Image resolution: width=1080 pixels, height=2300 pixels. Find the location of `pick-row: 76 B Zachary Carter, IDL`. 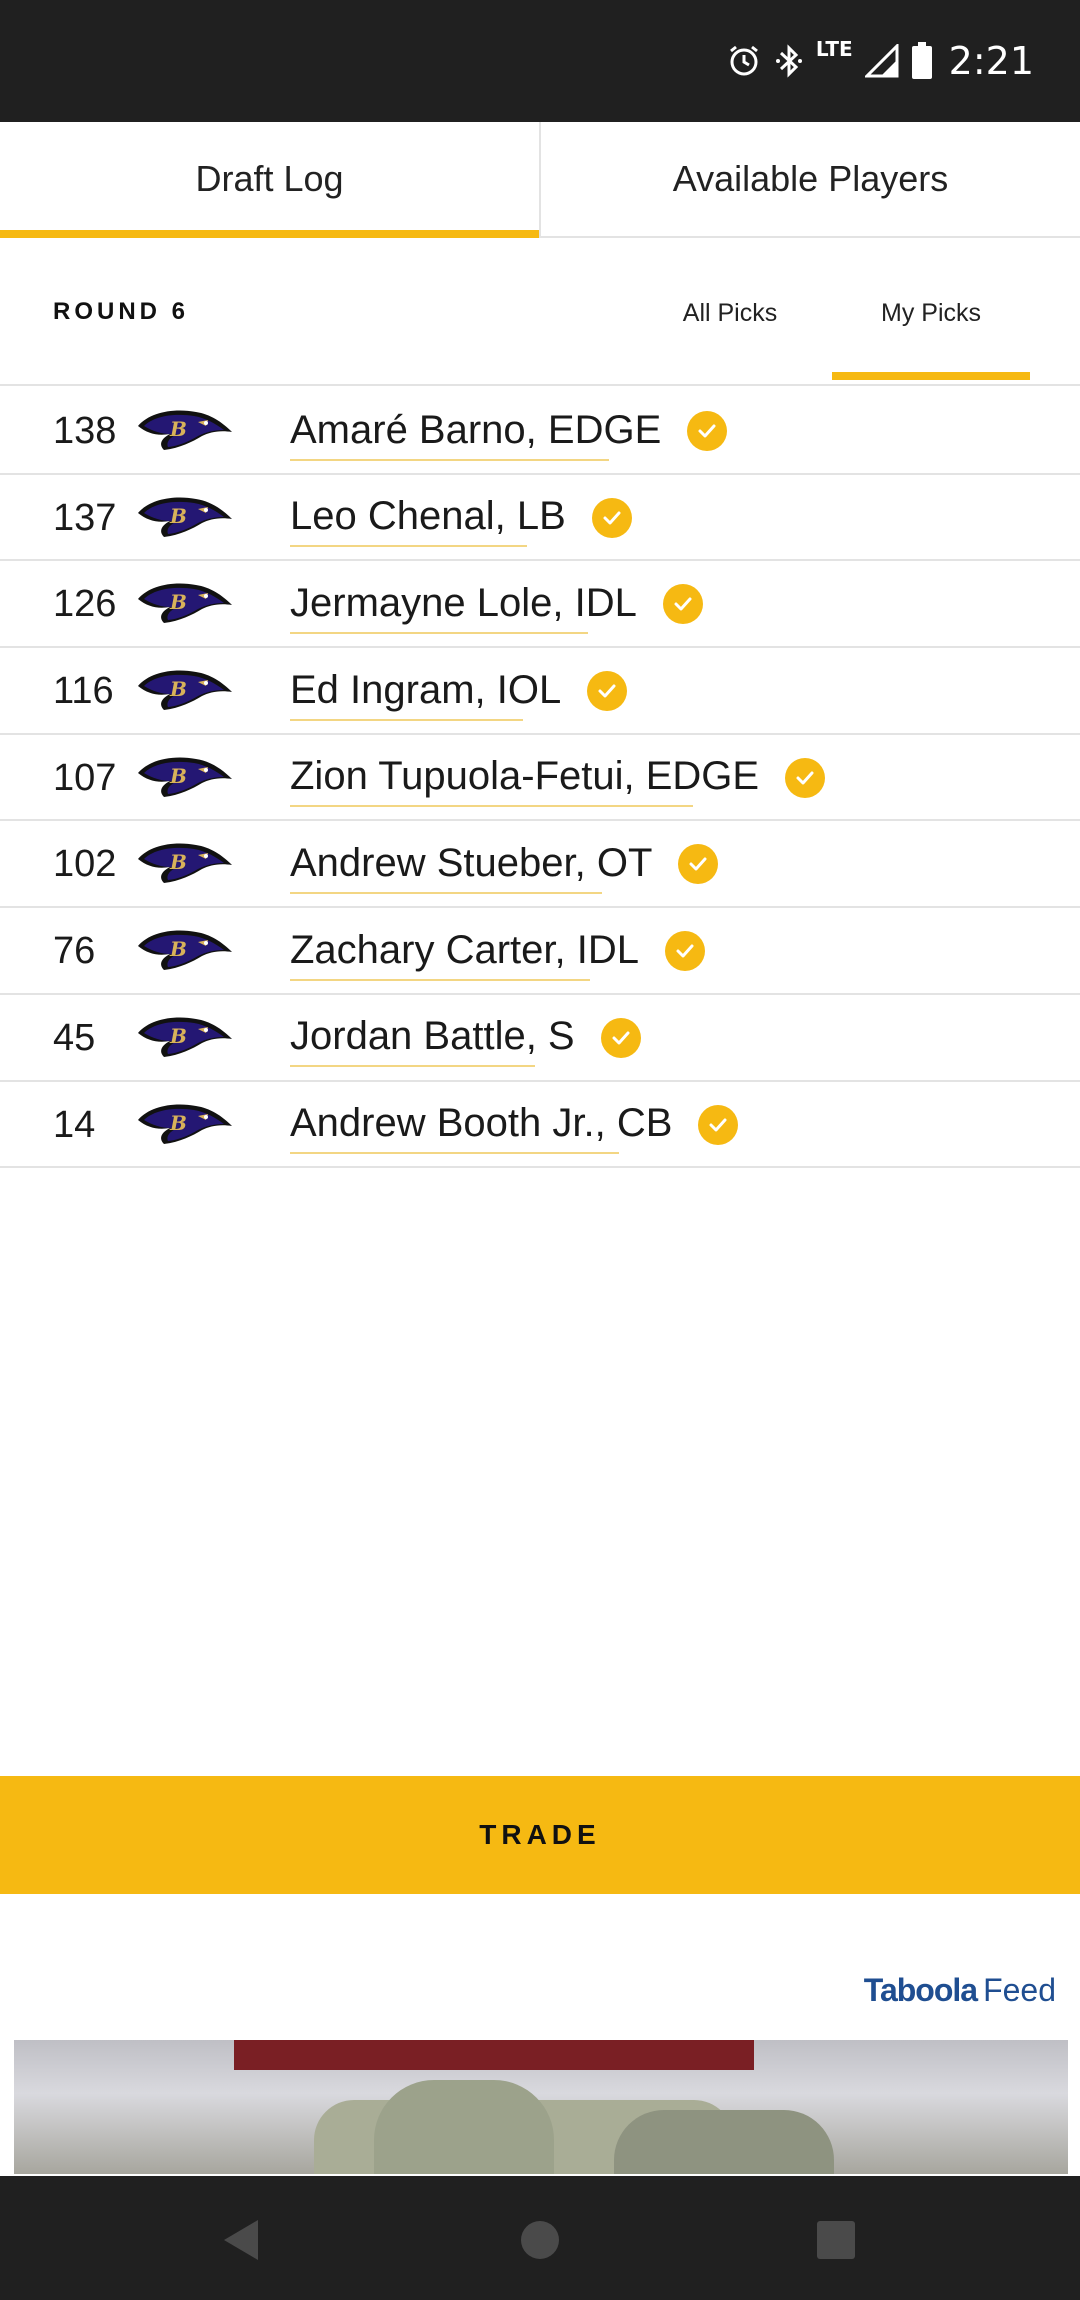

pick-row: 76 B Zachary Carter, IDL is located at coordinates (540, 951).